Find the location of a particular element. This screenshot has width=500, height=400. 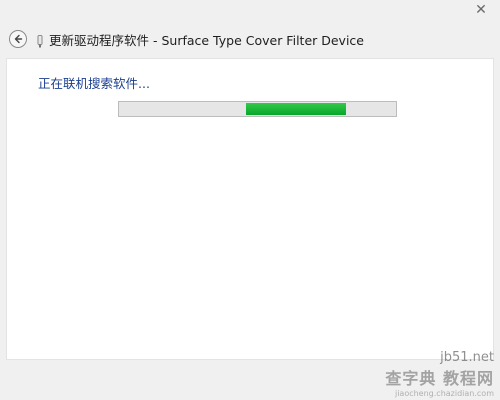

progress-bar is located at coordinates (257, 109).